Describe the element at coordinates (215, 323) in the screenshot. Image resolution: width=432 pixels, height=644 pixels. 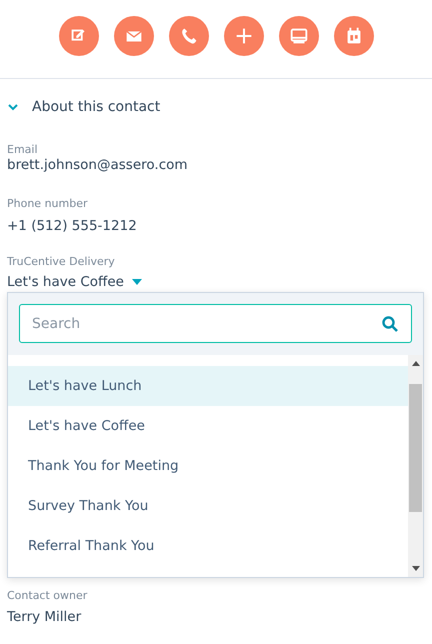
I see `search-field: Search` at that location.